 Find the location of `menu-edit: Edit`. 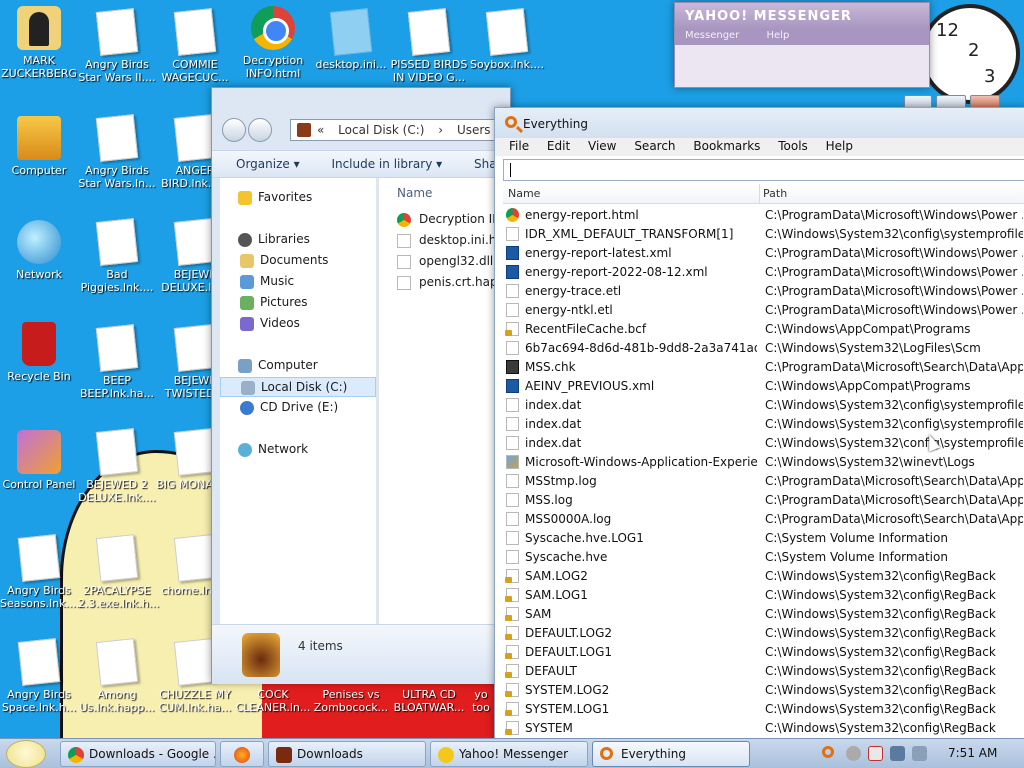

menu-edit: Edit is located at coordinates (558, 146).